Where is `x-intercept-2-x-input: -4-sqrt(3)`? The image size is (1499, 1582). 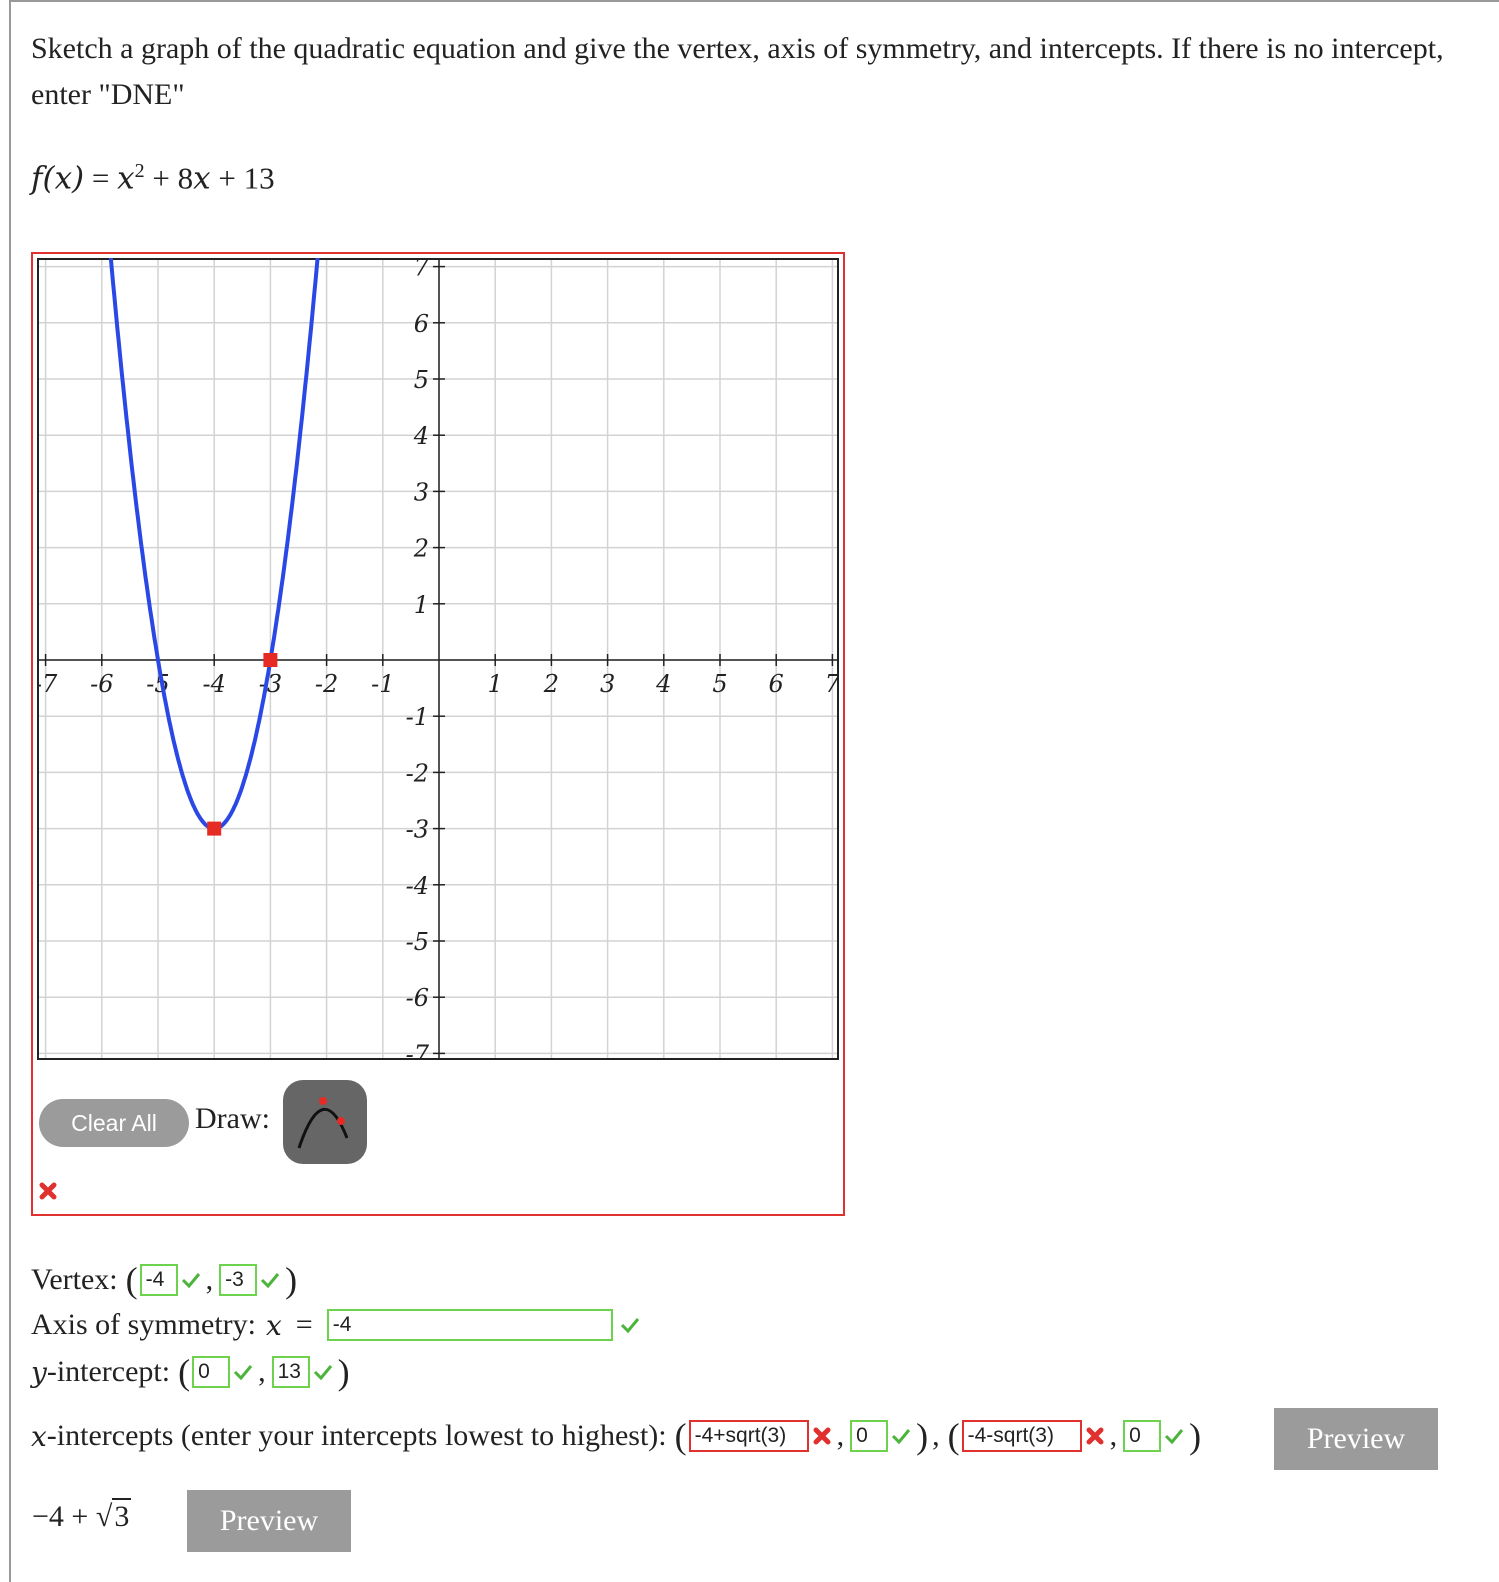
x-intercept-2-x-input: -4-sqrt(3) is located at coordinates (1021, 1436).